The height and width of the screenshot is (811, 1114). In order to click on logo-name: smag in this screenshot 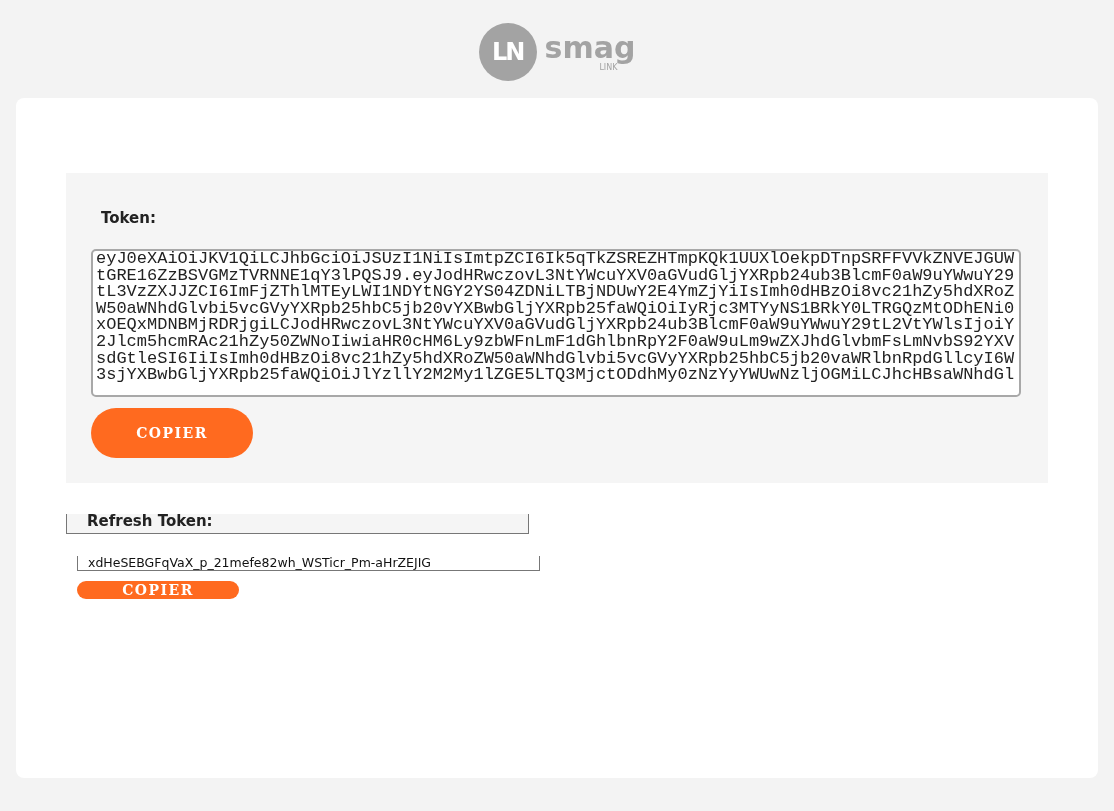, I will do `click(590, 47)`.